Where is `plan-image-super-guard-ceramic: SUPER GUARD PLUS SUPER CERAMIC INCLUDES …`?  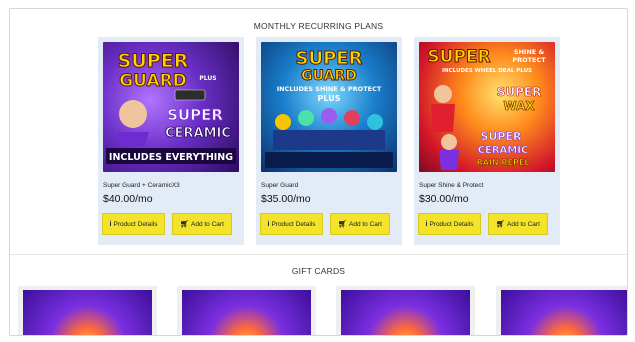 plan-image-super-guard-ceramic: SUPER GUARD PLUS SUPER CERAMIC INCLUDES … is located at coordinates (171, 107).